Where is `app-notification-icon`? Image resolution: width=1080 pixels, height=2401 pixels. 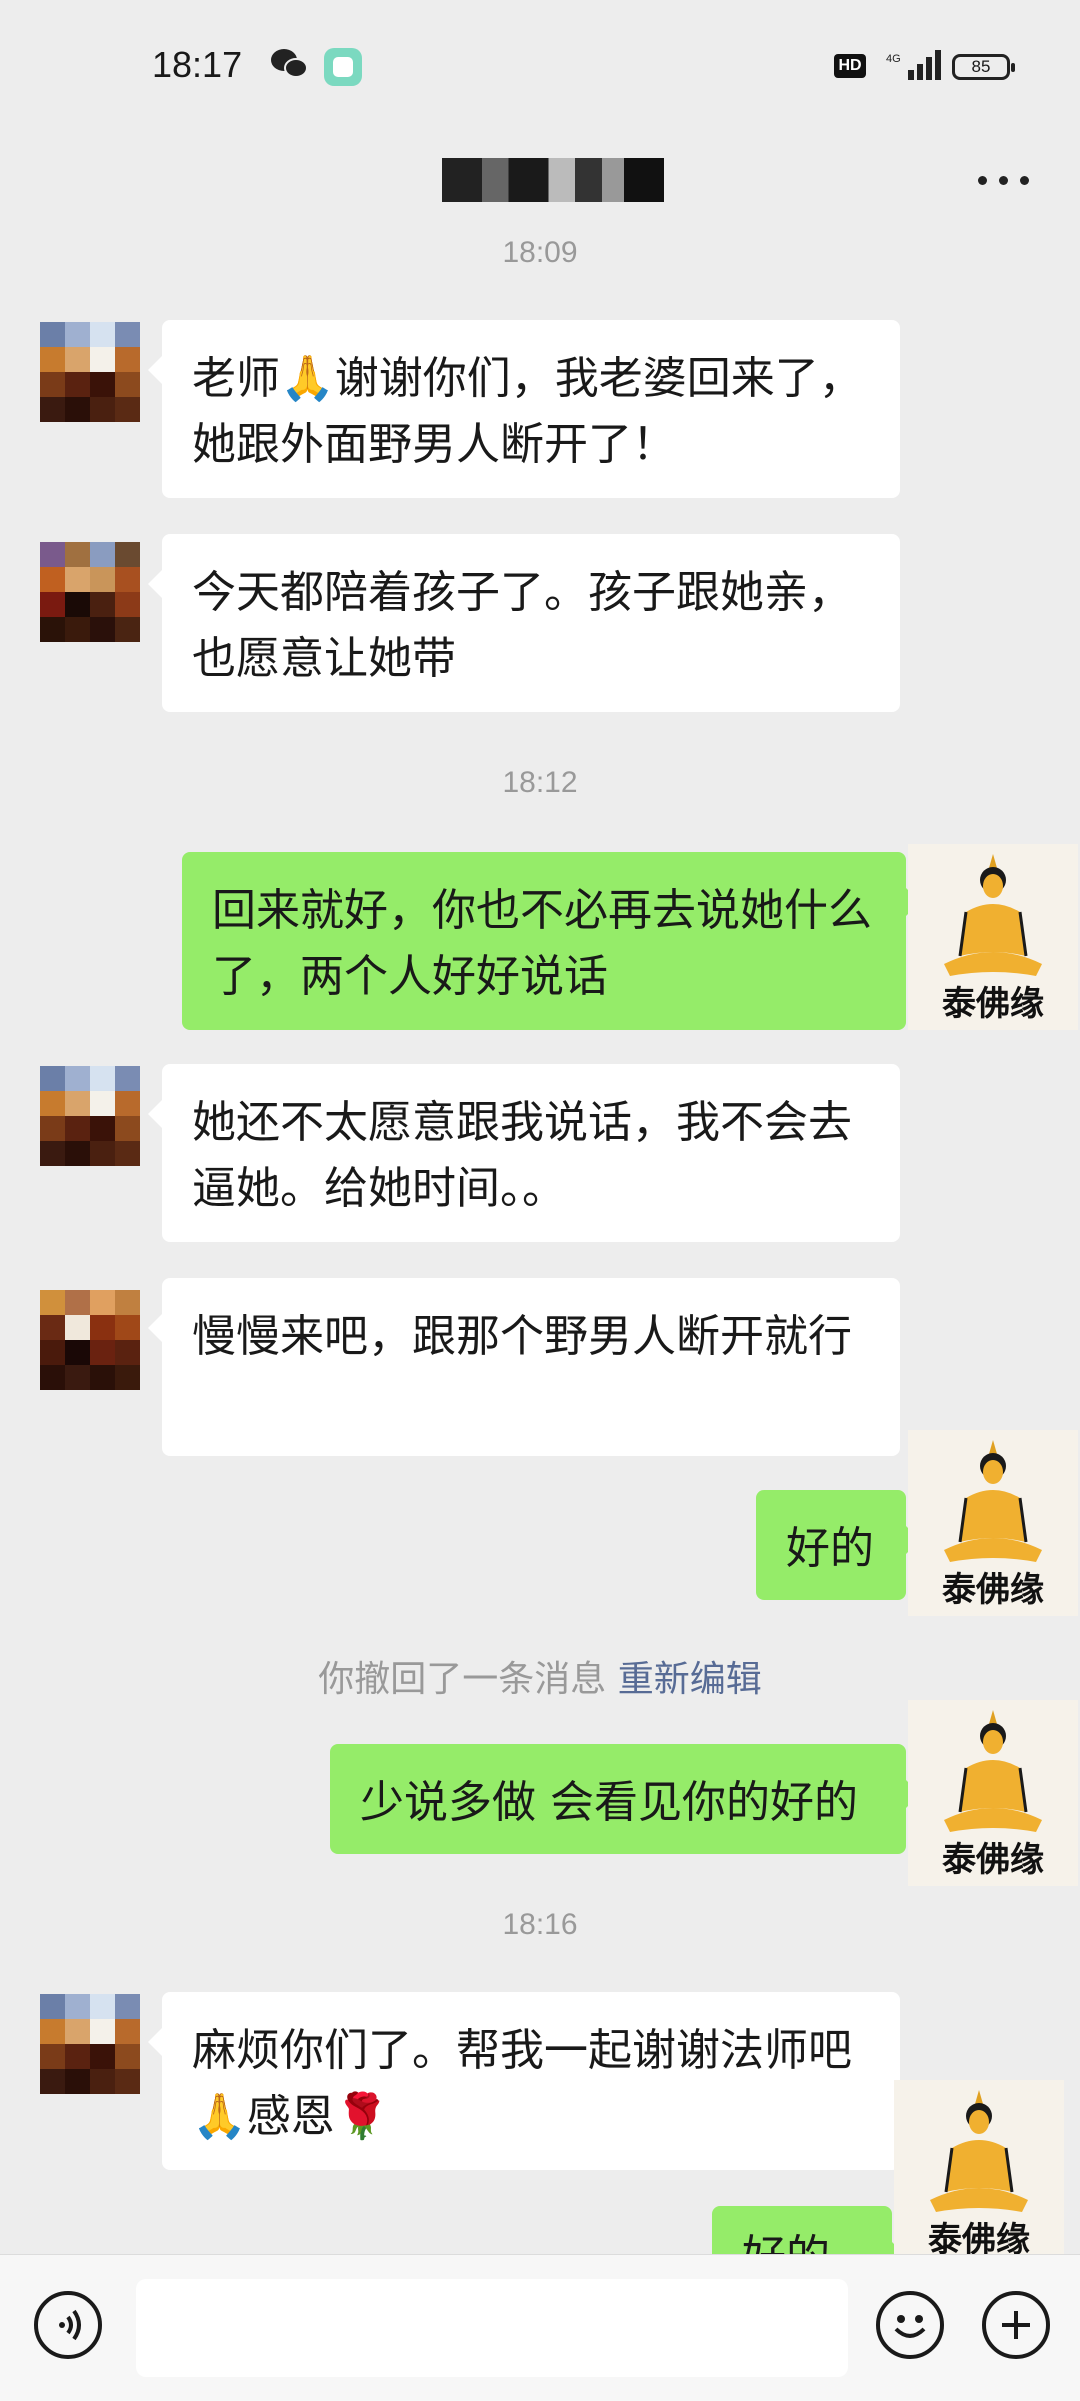
app-notification-icon is located at coordinates (343, 67).